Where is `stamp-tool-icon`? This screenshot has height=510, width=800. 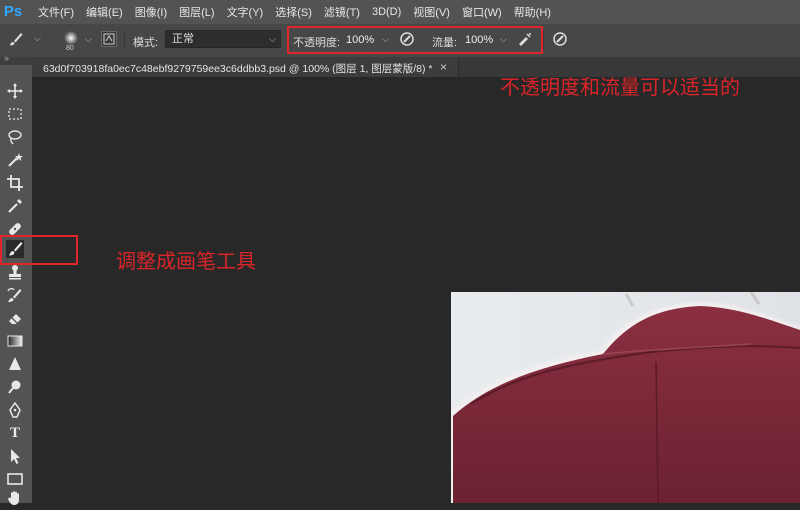
stamp-tool-icon is located at coordinates (15, 272).